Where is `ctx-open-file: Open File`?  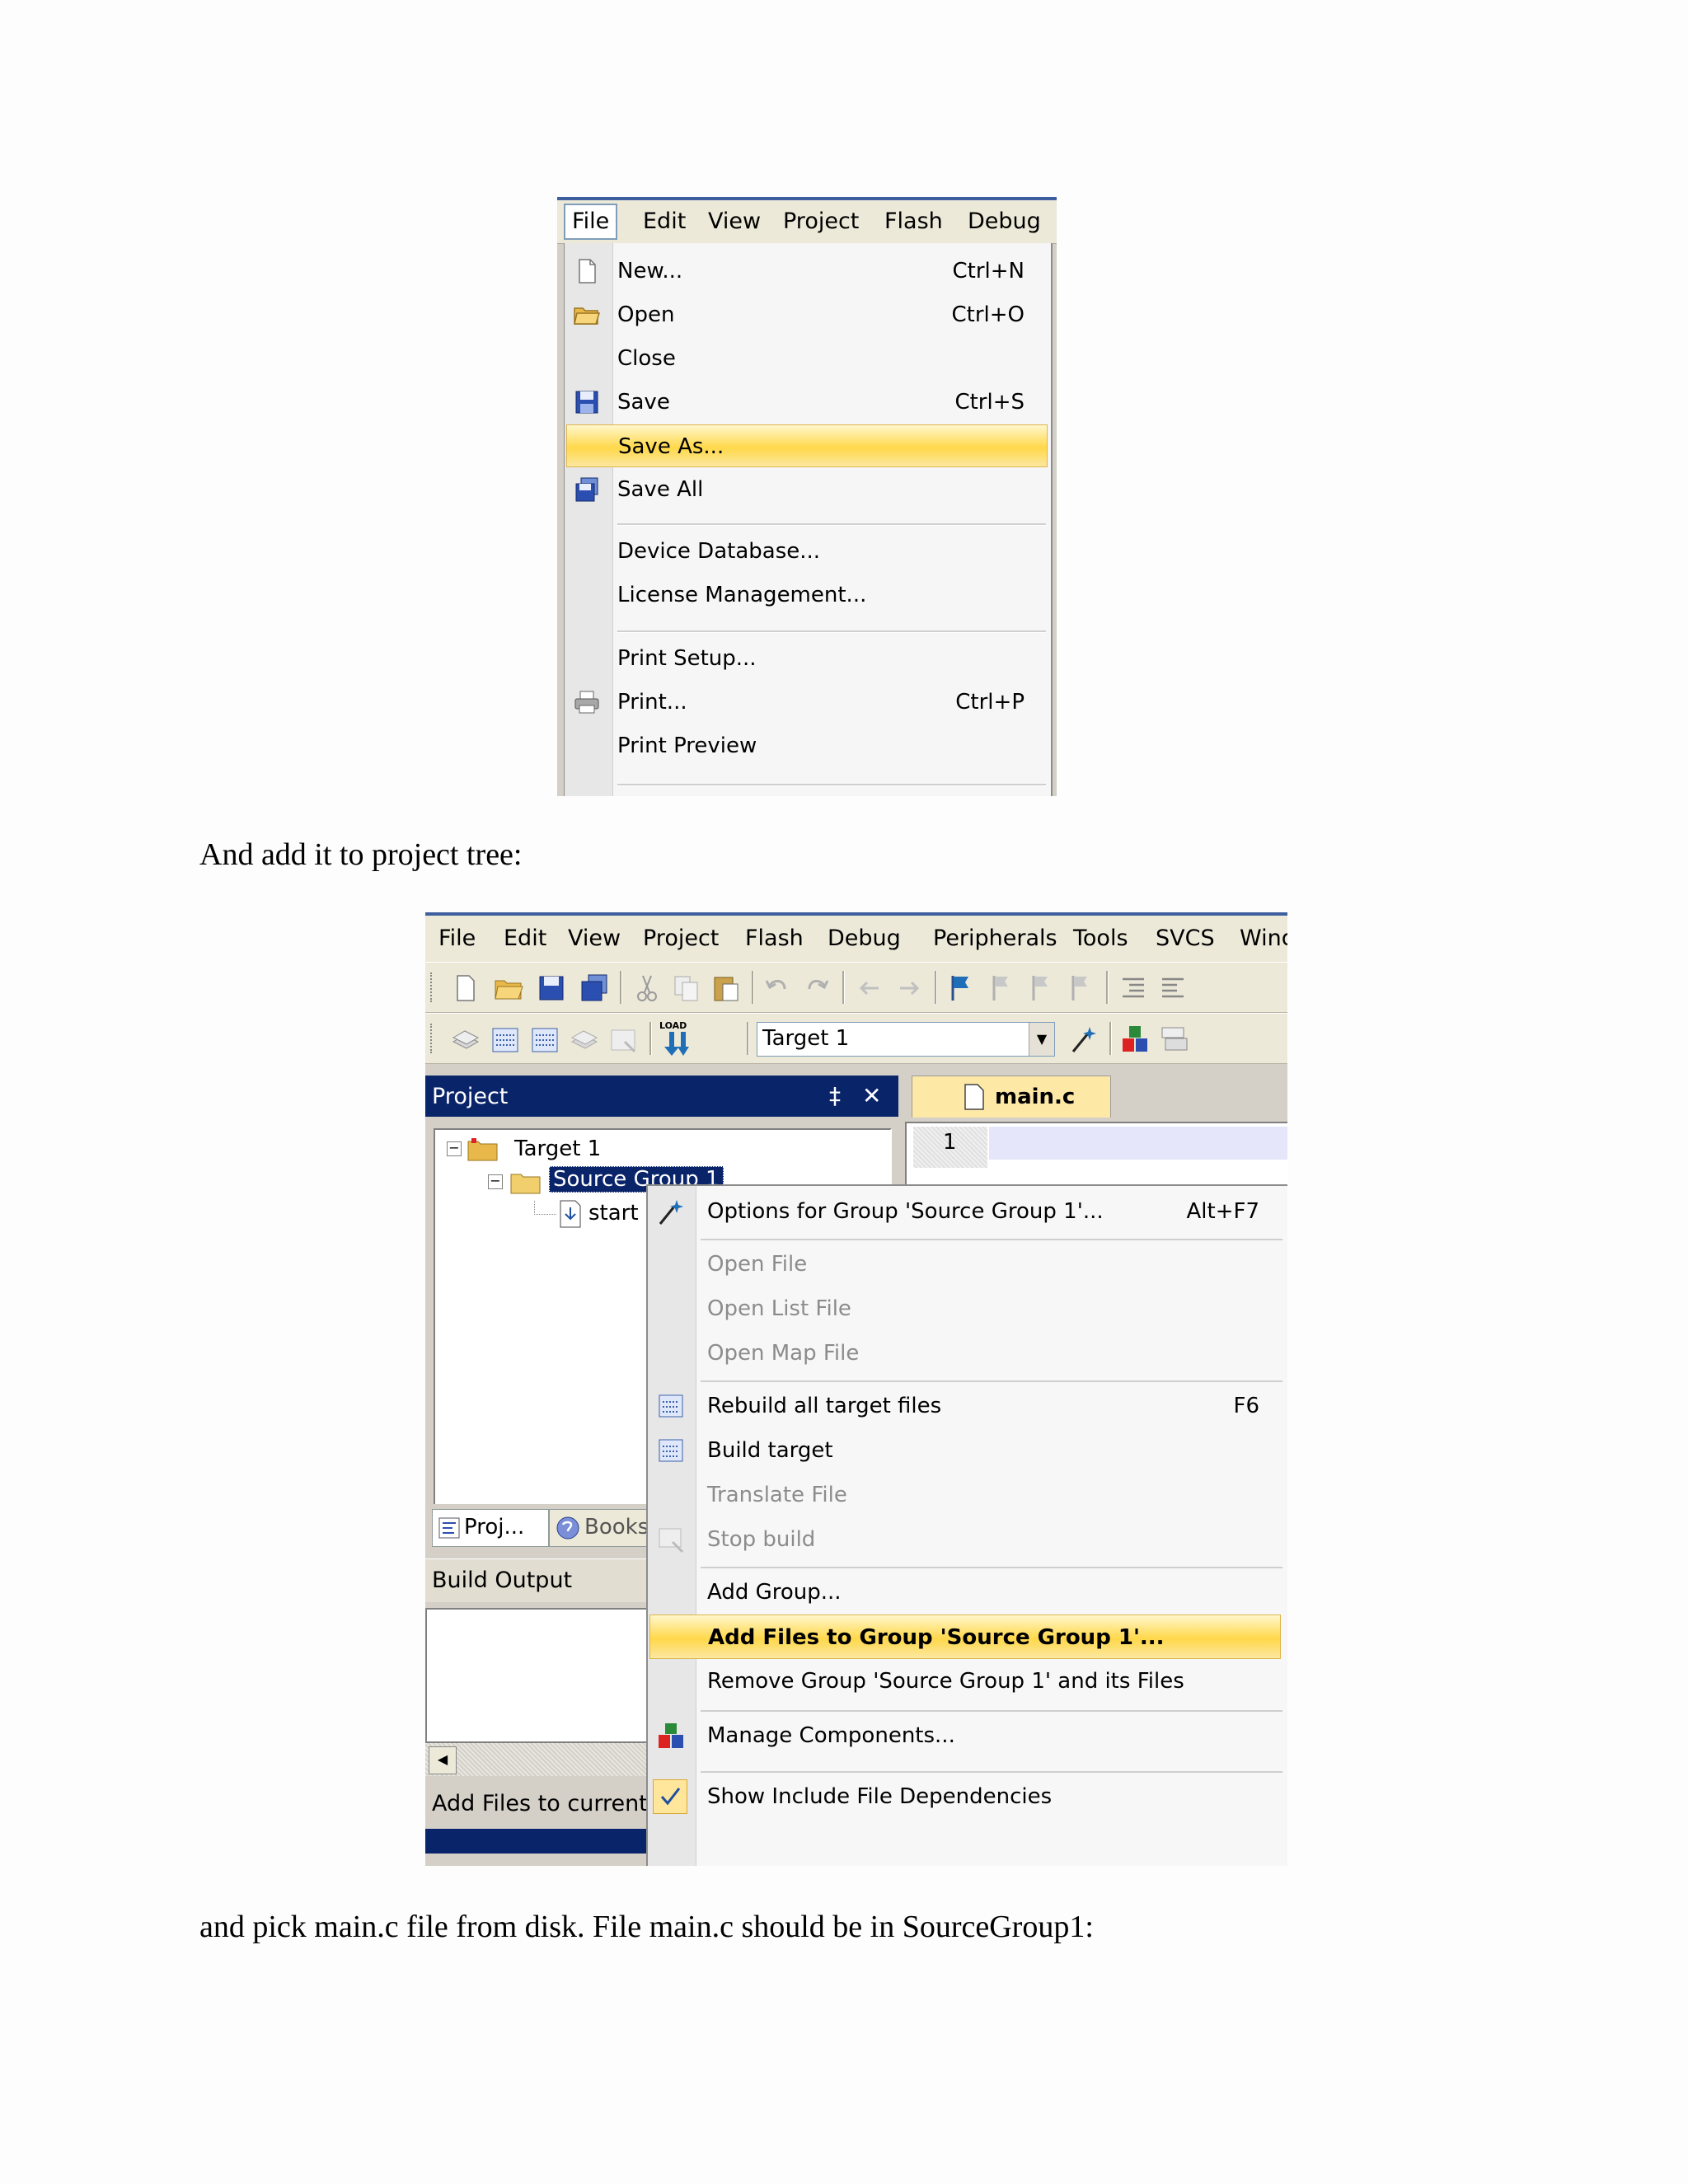
ctx-open-file: Open File is located at coordinates (966, 1264).